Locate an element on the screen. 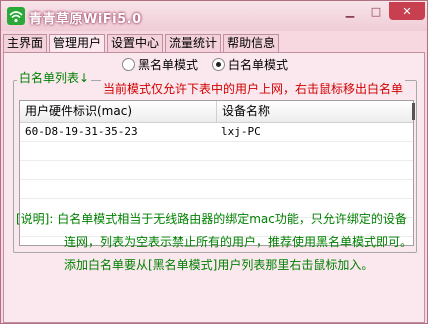  blacklist-mode-radio: 黑名单模式 is located at coordinates (160, 64).